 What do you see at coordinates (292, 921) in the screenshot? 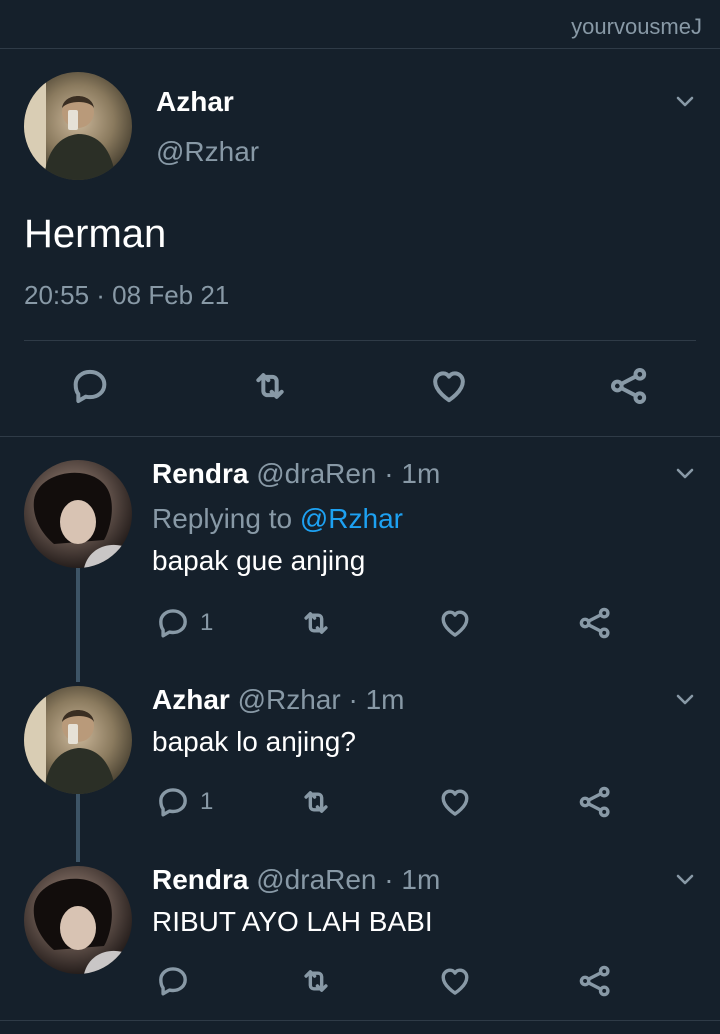
I see `reply-text: RIBUT AYO LAH BABI` at bounding box center [292, 921].